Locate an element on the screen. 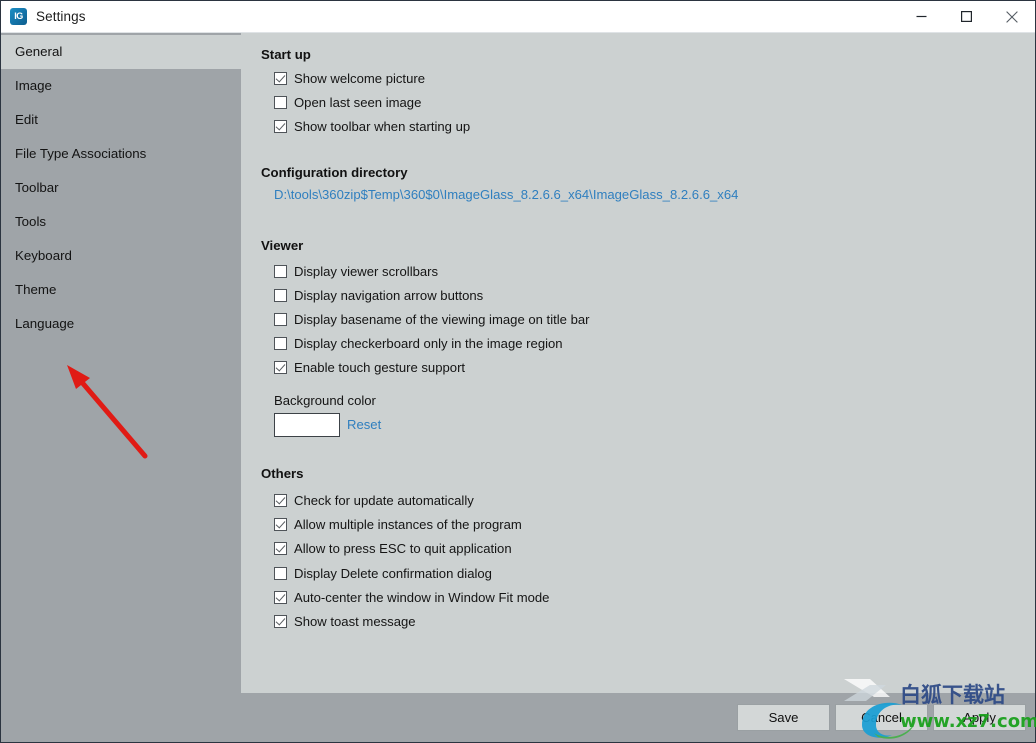  configuration-directory-title: Configuration directory is located at coordinates (334, 172).